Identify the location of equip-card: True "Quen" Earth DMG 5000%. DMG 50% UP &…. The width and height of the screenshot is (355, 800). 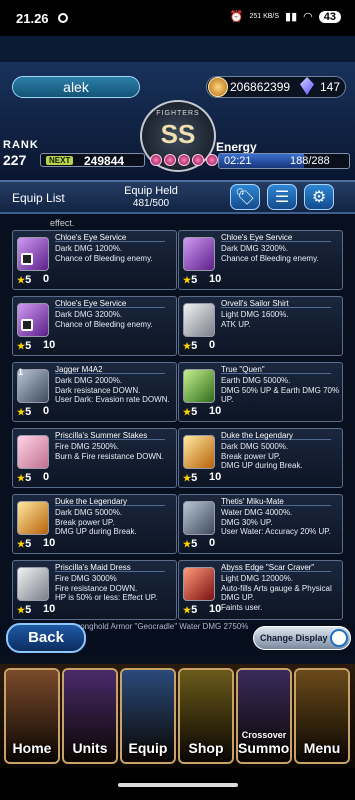
(260, 392).